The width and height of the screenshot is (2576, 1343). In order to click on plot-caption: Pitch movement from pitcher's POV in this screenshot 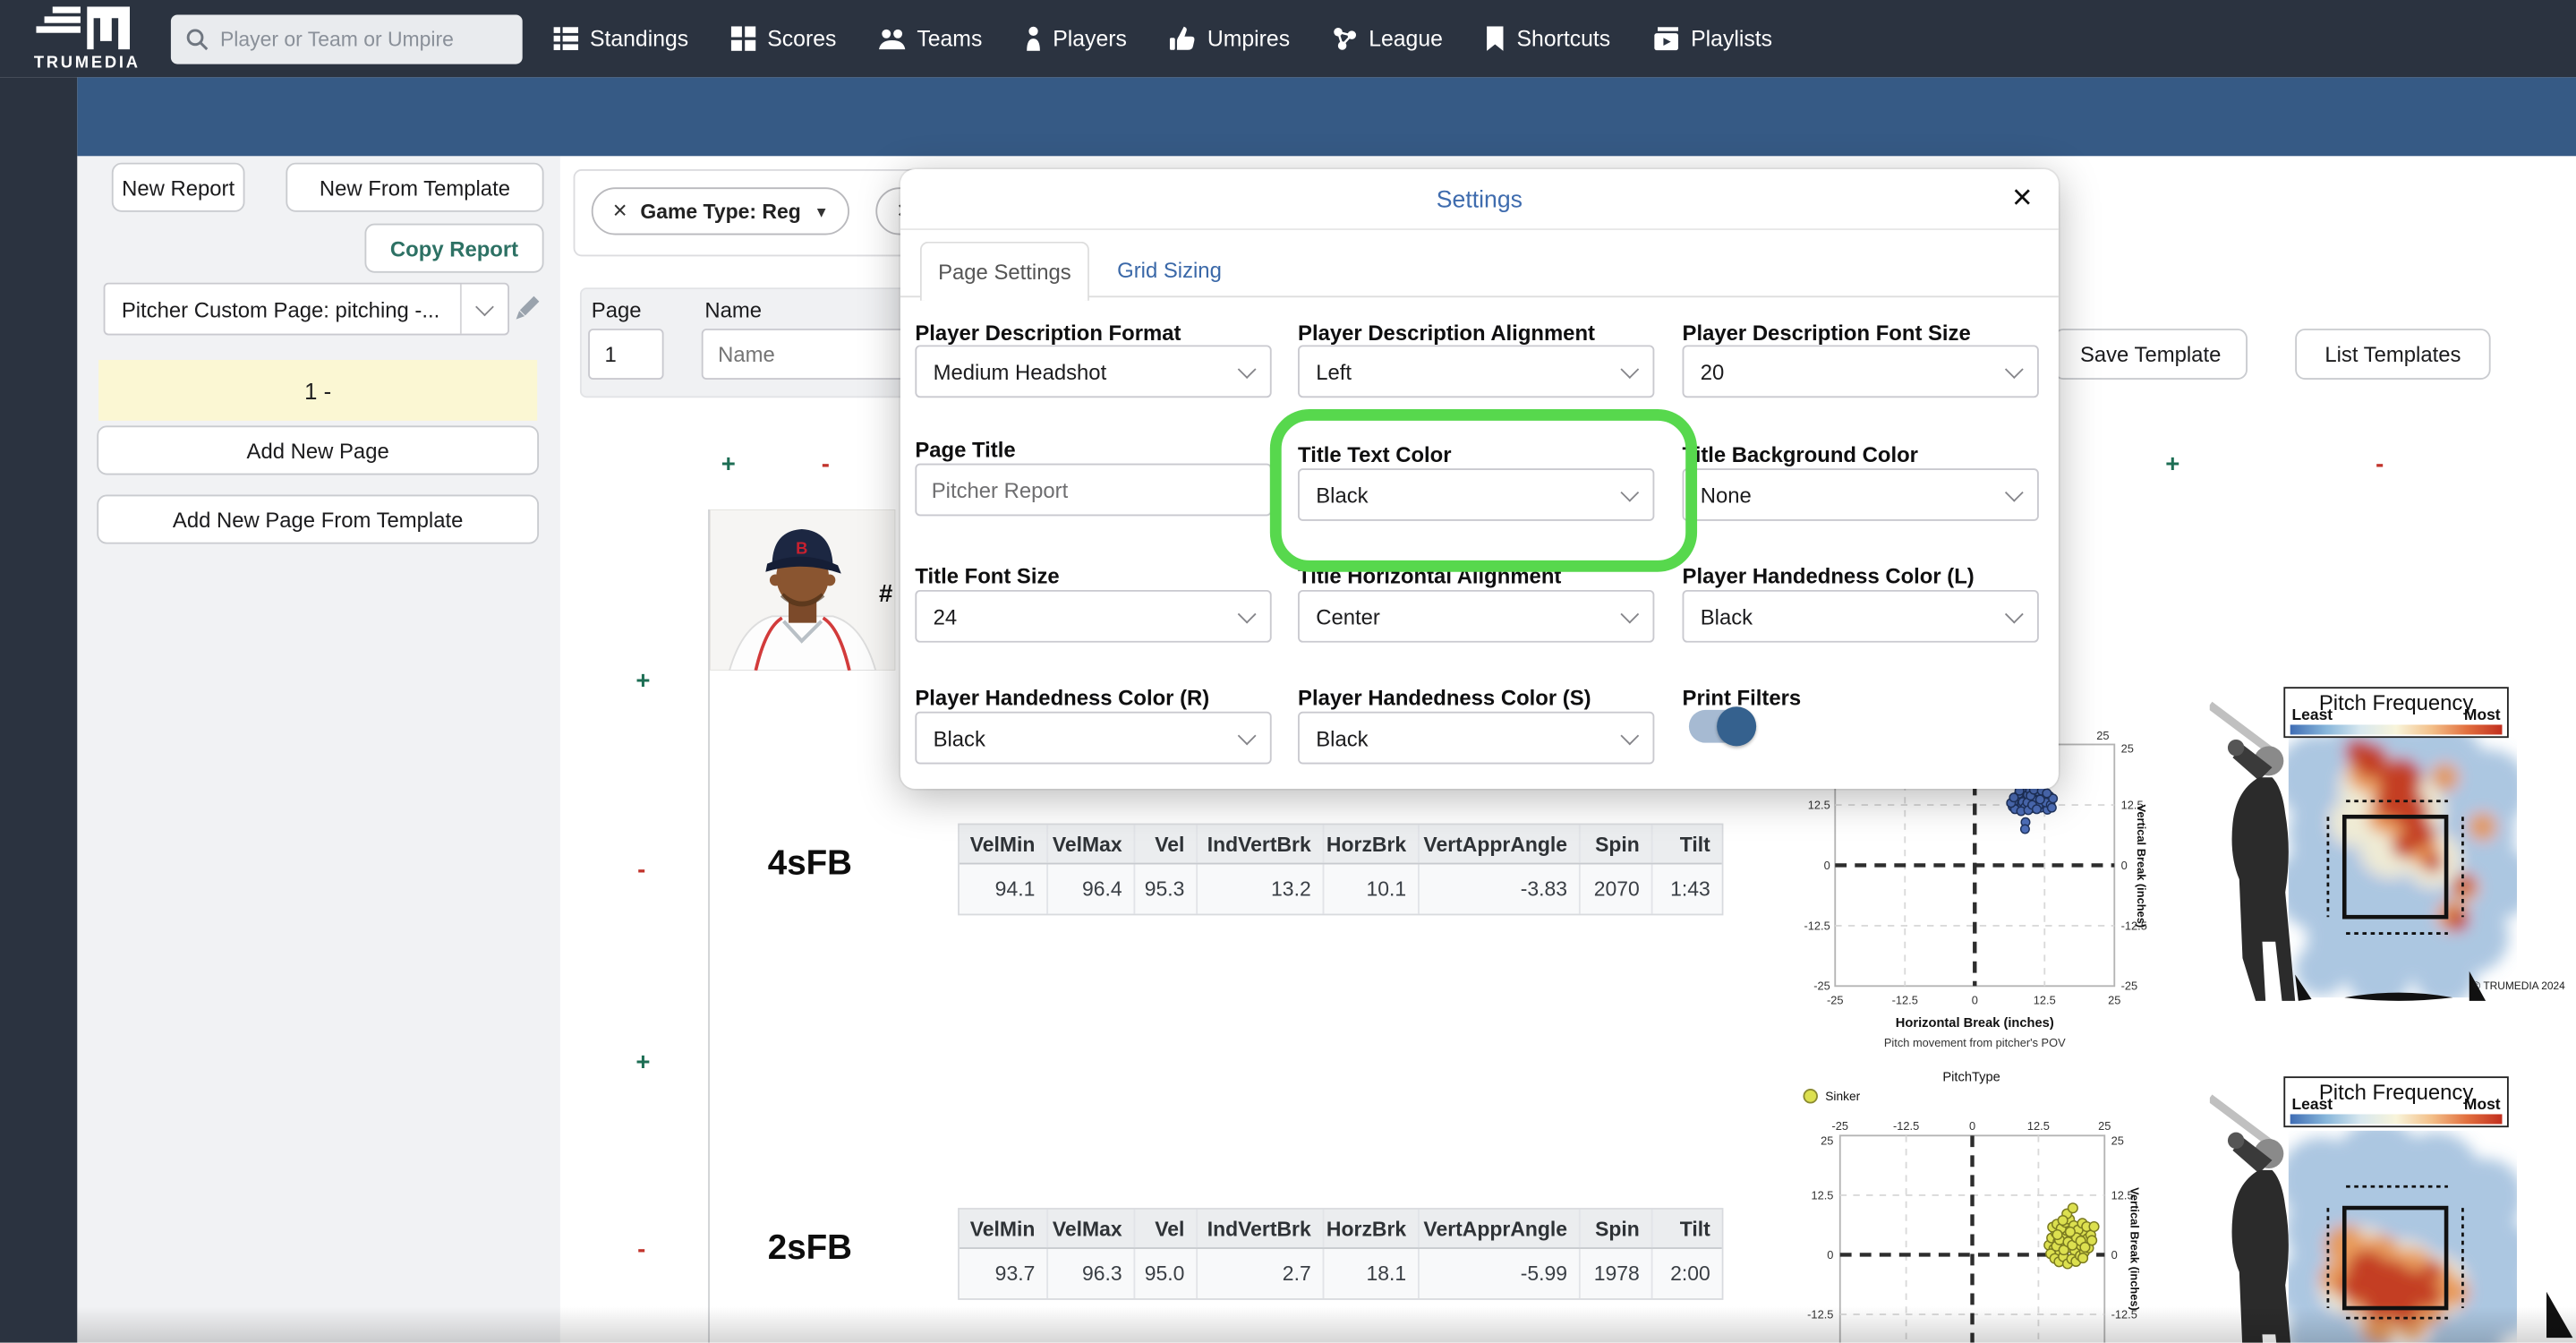, I will do `click(1975, 1042)`.